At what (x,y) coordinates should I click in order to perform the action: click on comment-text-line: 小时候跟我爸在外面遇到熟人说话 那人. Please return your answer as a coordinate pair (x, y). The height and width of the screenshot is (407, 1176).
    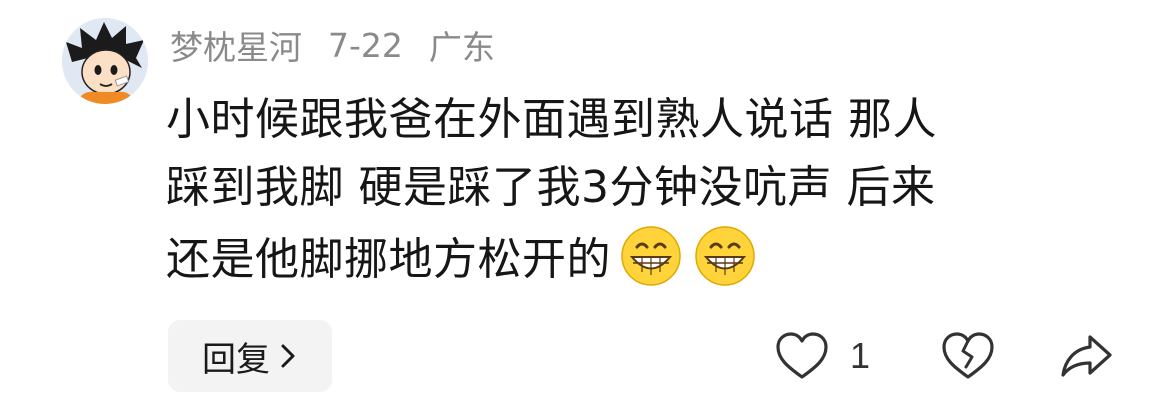
    Looking at the image, I should click on (551, 119).